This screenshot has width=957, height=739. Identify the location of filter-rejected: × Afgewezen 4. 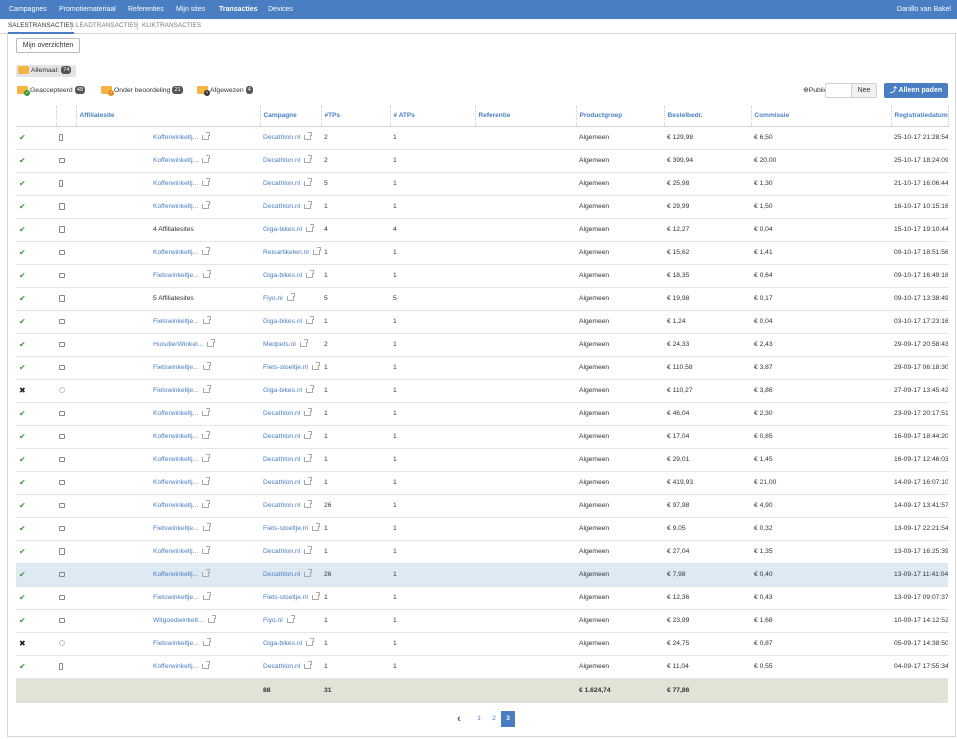
(225, 91).